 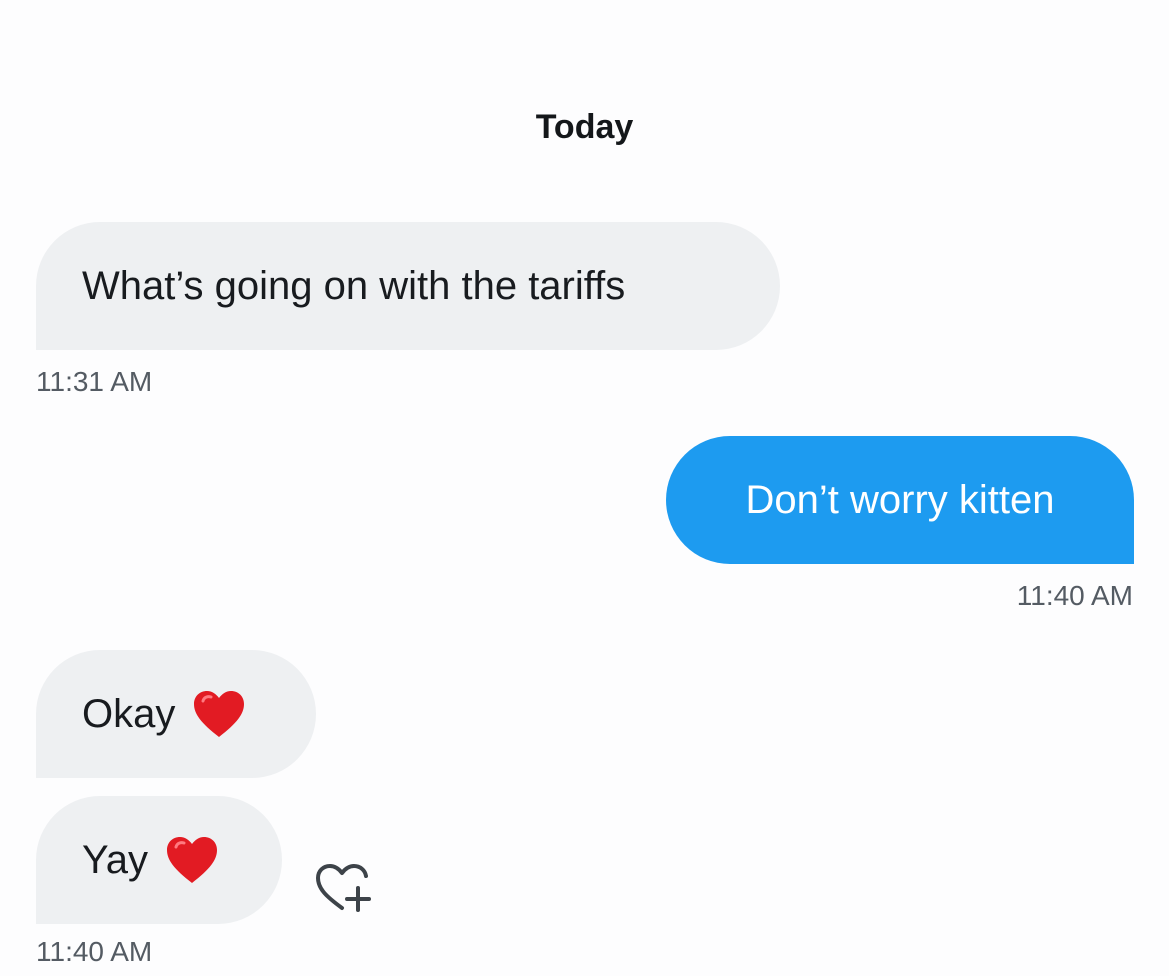 I want to click on message-bubble-outgoing: Don’t worry kitten, so click(x=900, y=500).